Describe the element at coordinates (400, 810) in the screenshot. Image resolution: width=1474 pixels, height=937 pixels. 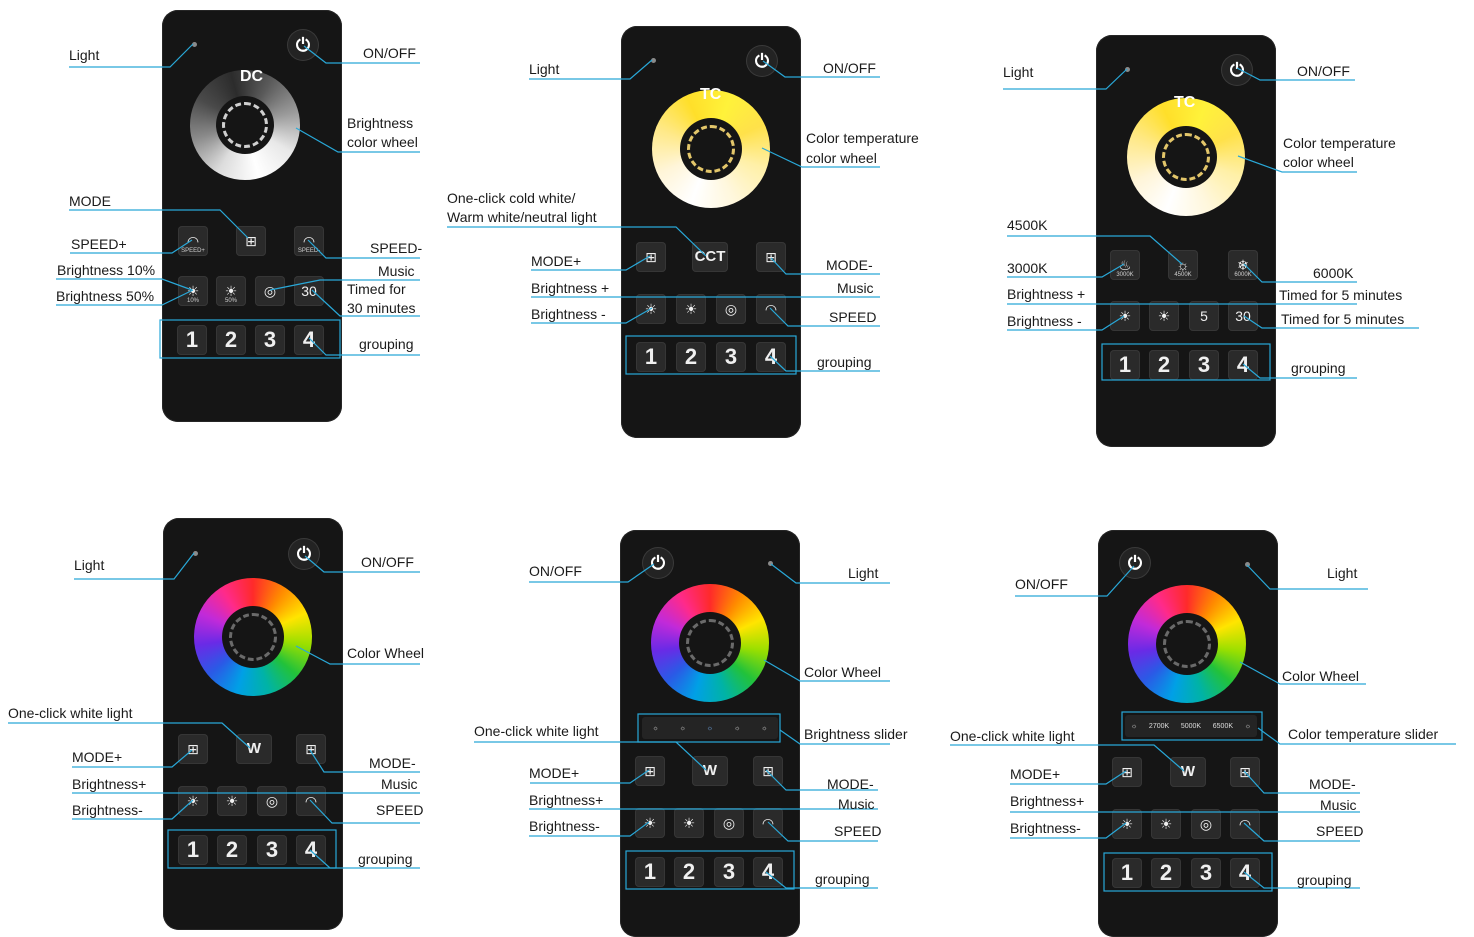
I see `label-speed: SPEED` at that location.